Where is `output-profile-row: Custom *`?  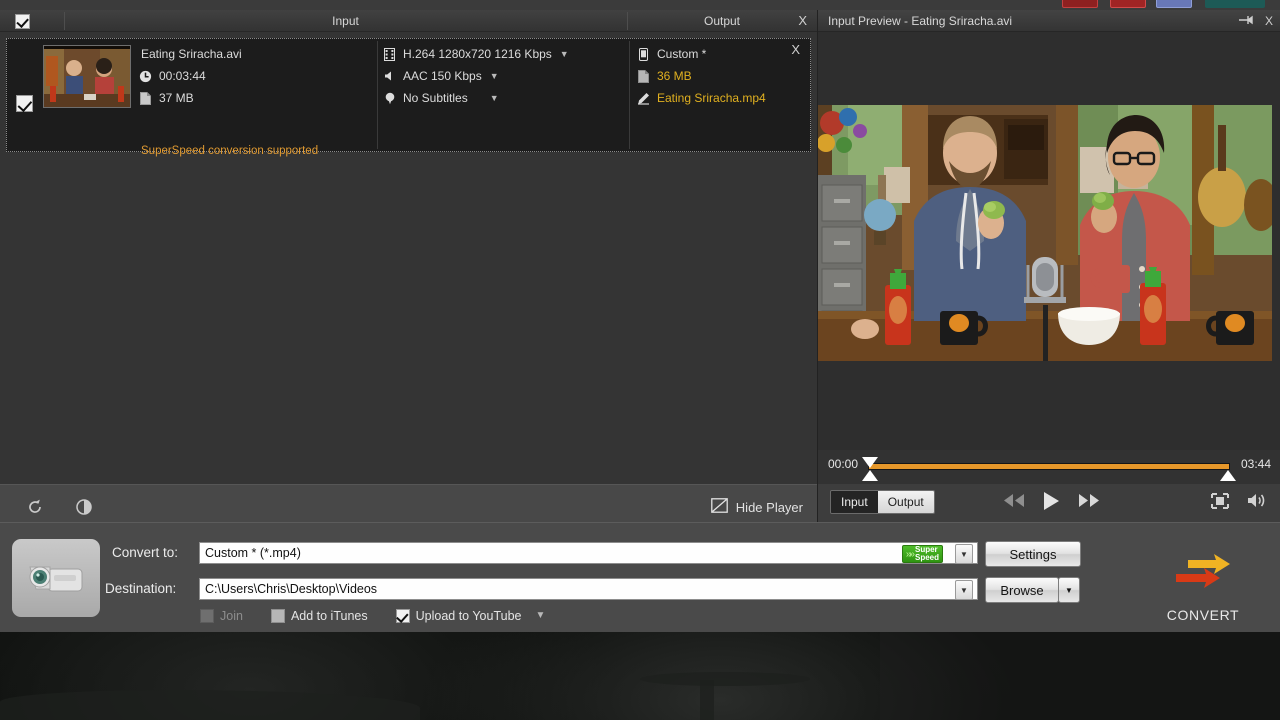
output-profile-row: Custom * is located at coordinates (722, 54).